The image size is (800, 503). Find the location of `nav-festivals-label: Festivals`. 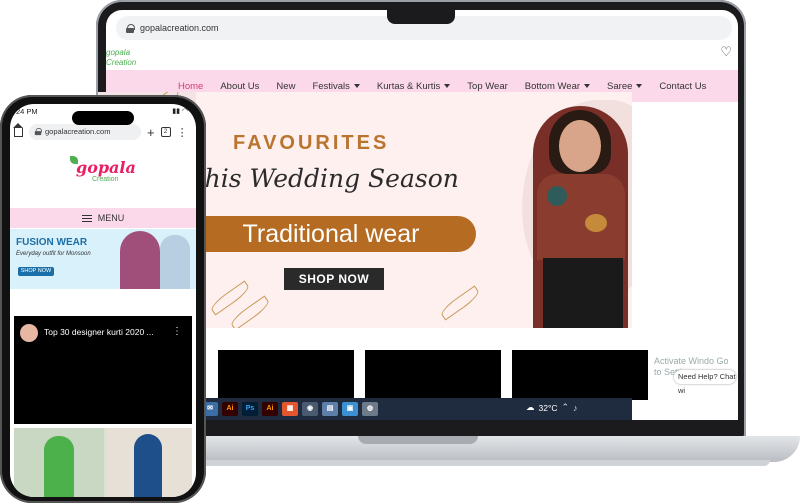

nav-festivals-label: Festivals is located at coordinates (331, 86).